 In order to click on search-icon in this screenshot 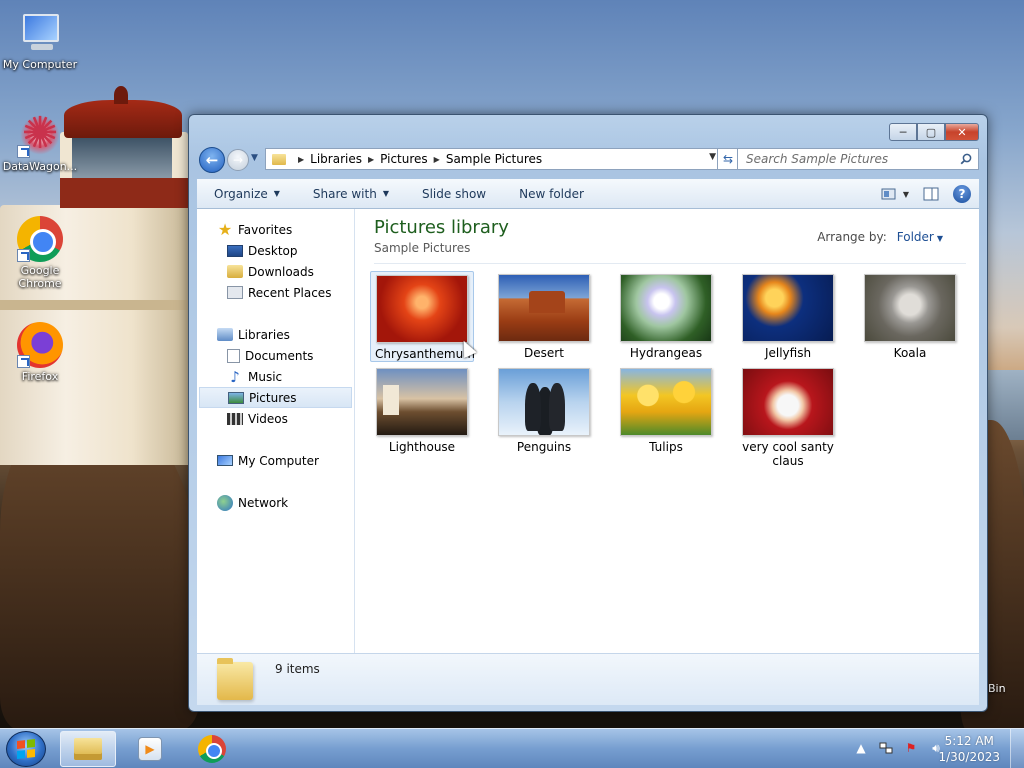, I will do `click(966, 159)`.